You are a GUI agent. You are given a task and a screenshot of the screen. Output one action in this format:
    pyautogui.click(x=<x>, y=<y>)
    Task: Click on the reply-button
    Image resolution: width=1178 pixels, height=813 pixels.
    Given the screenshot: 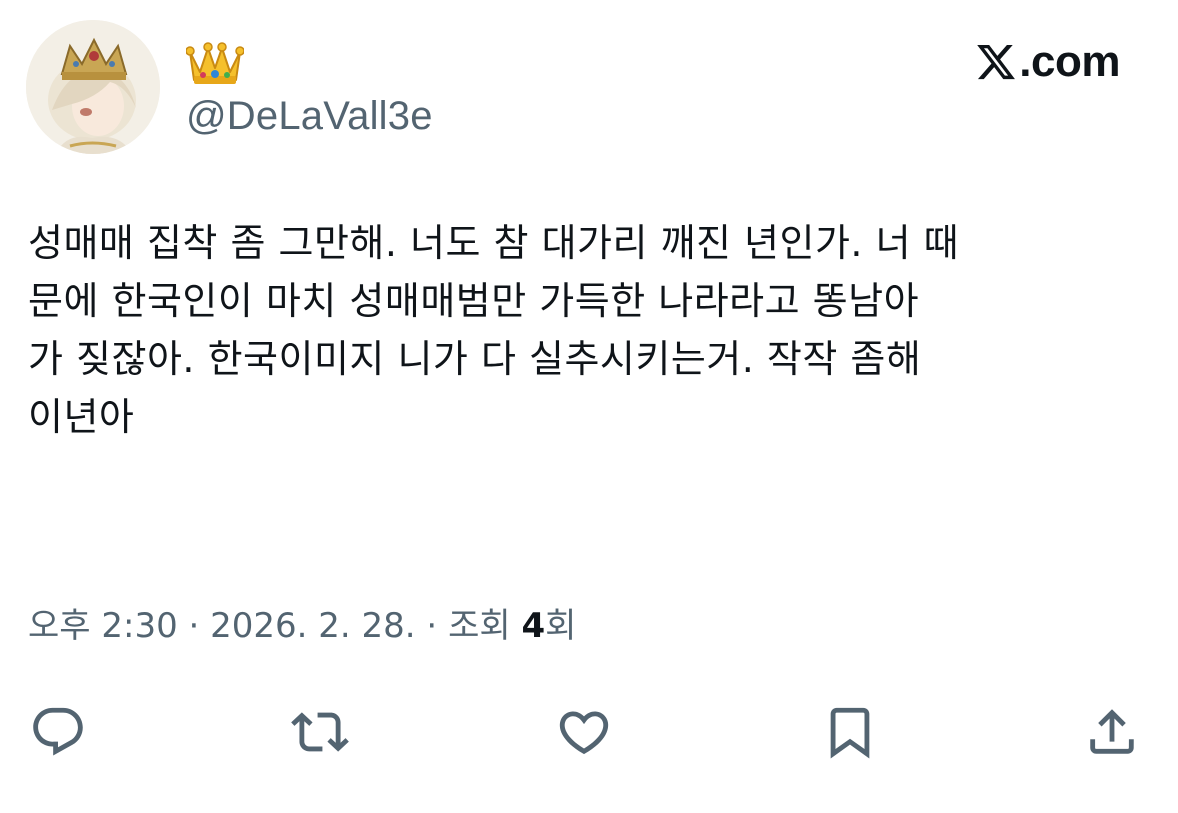 What is the action you would take?
    pyautogui.click(x=58, y=732)
    